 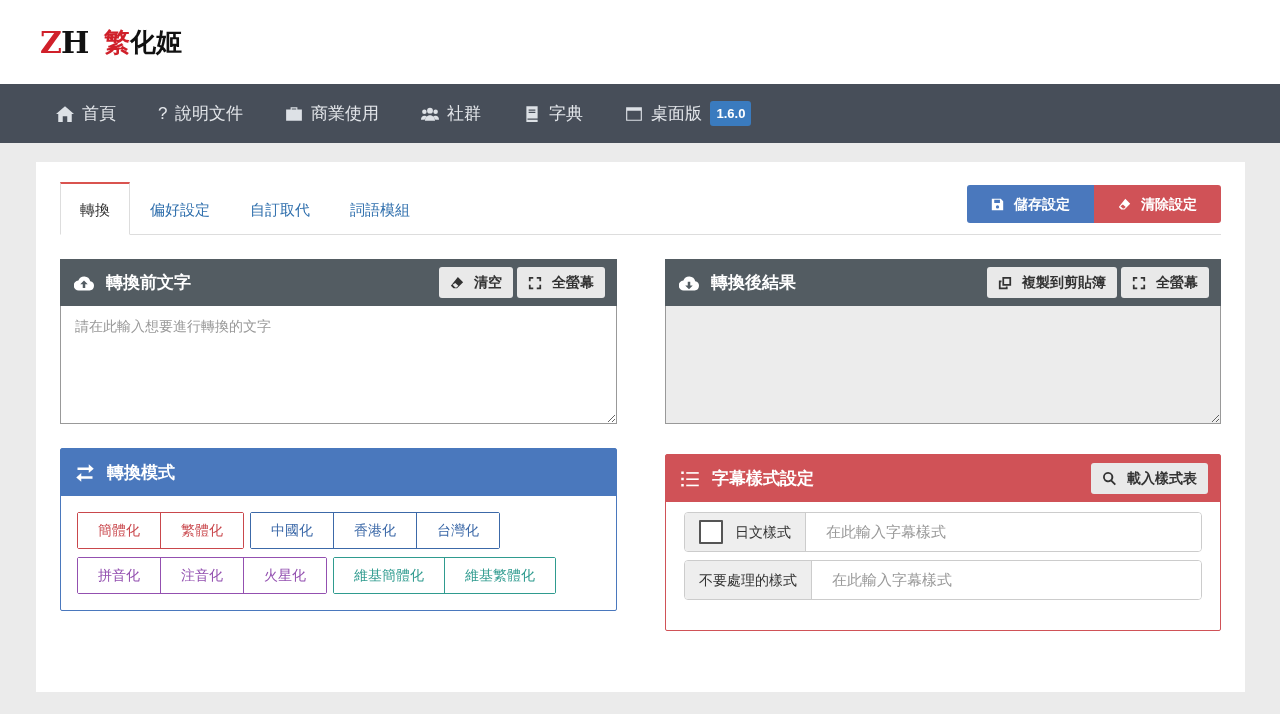 What do you see at coordinates (119, 530) in the screenshot?
I see `mode-button: 簡體化` at bounding box center [119, 530].